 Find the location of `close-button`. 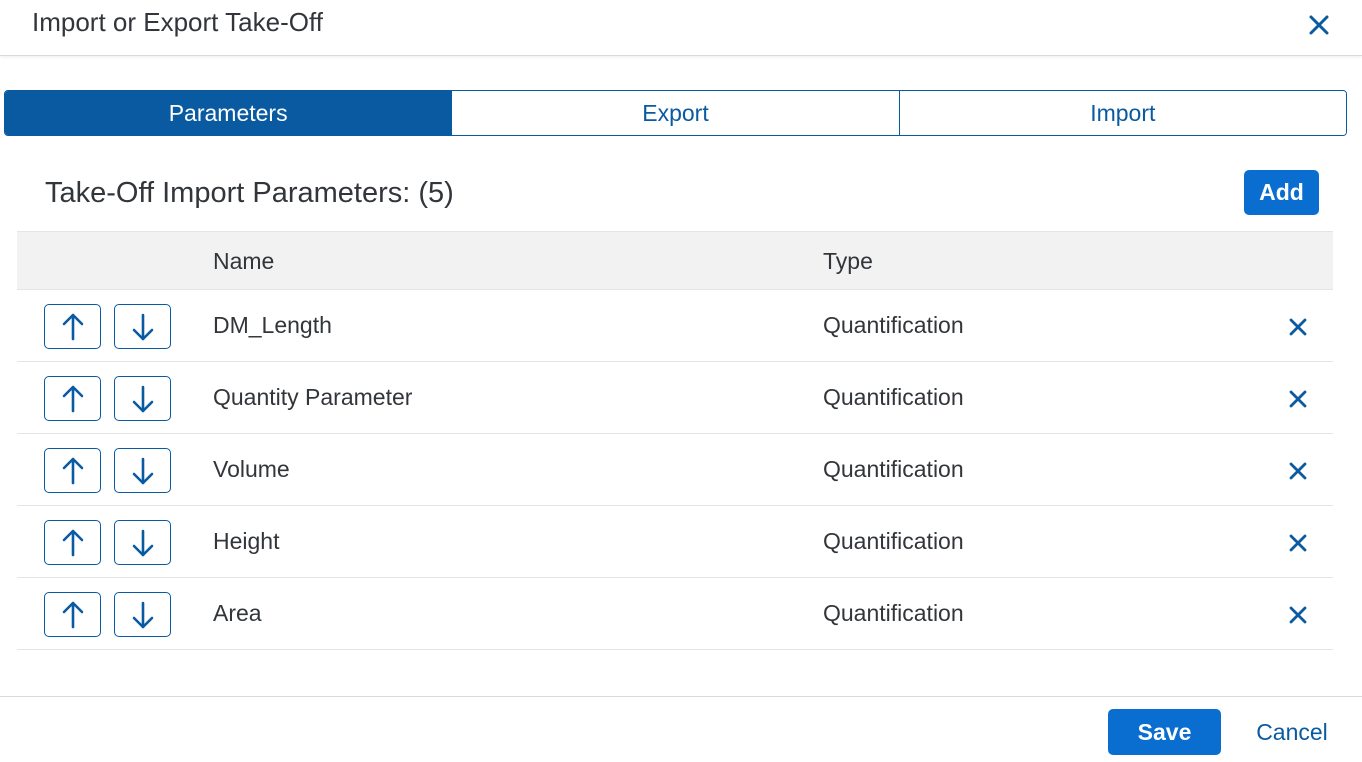

close-button is located at coordinates (1319, 25).